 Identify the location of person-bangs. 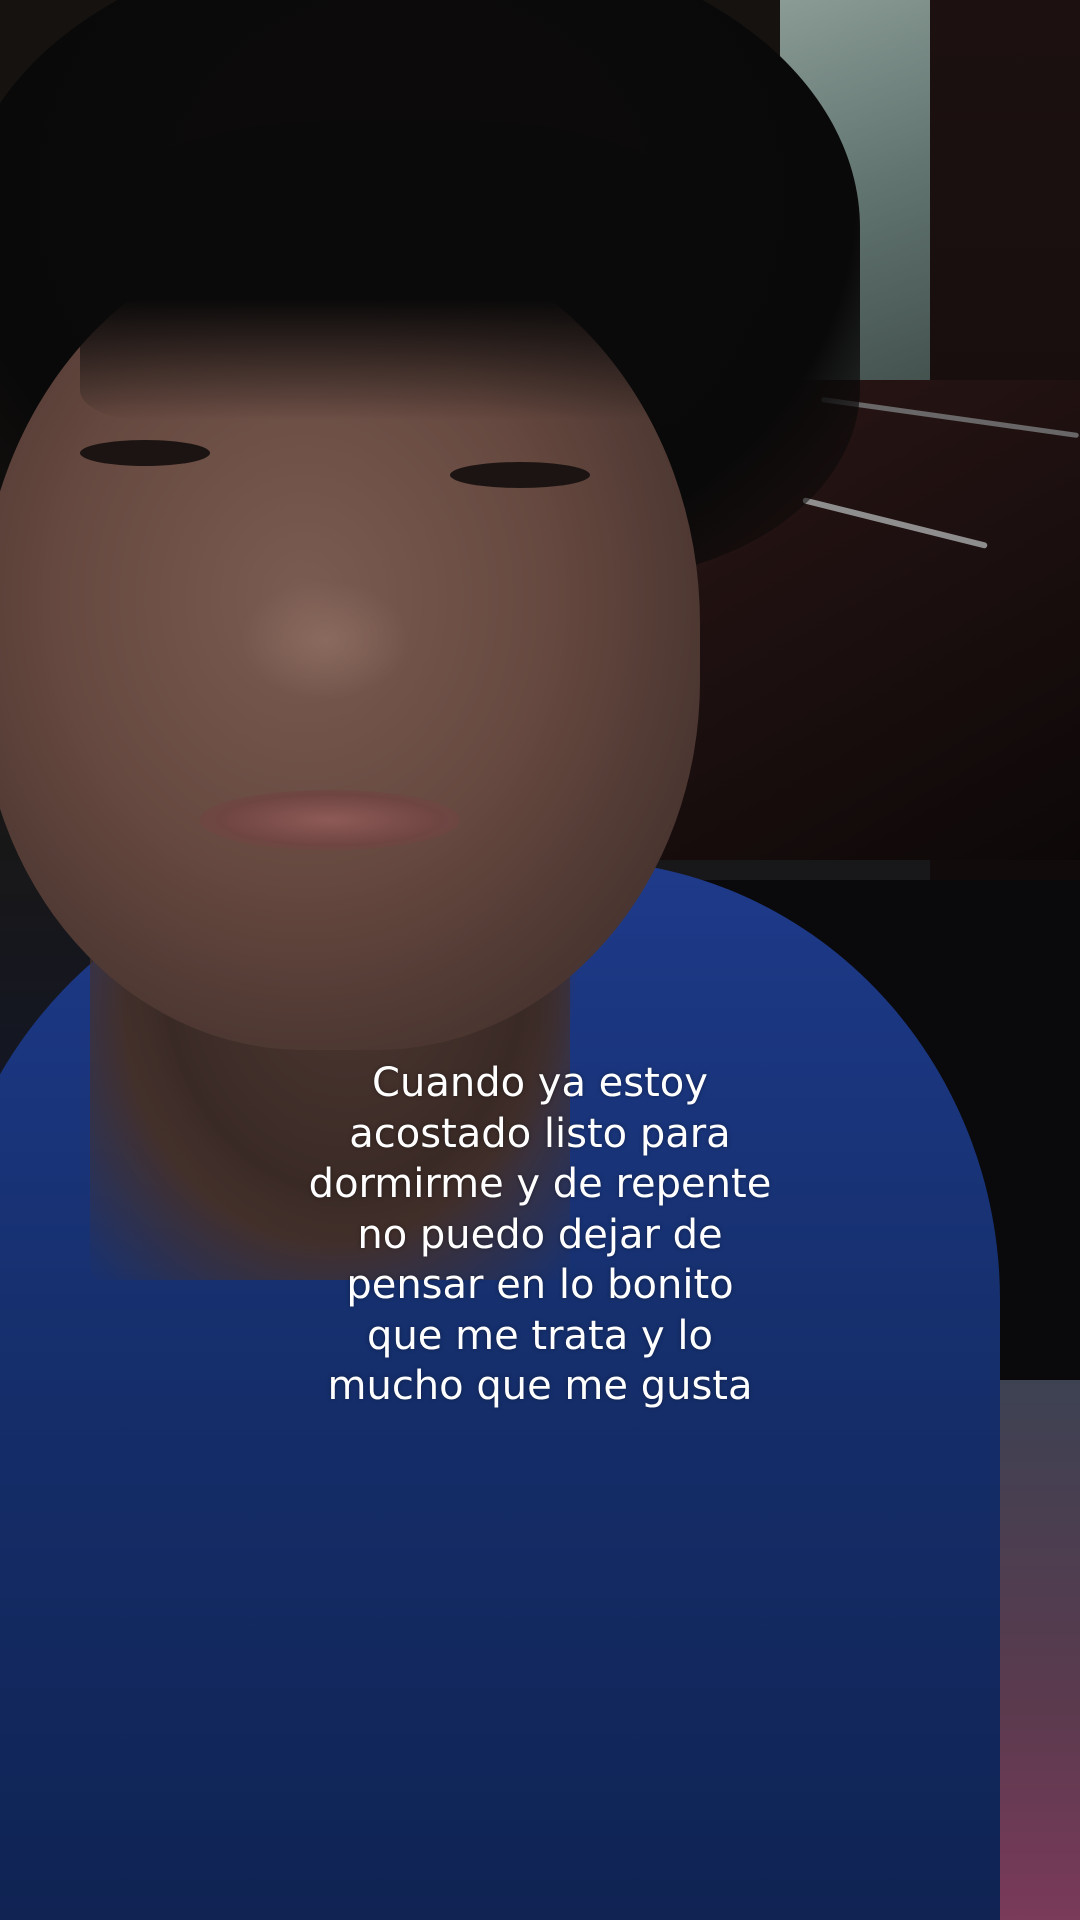
(400, 270).